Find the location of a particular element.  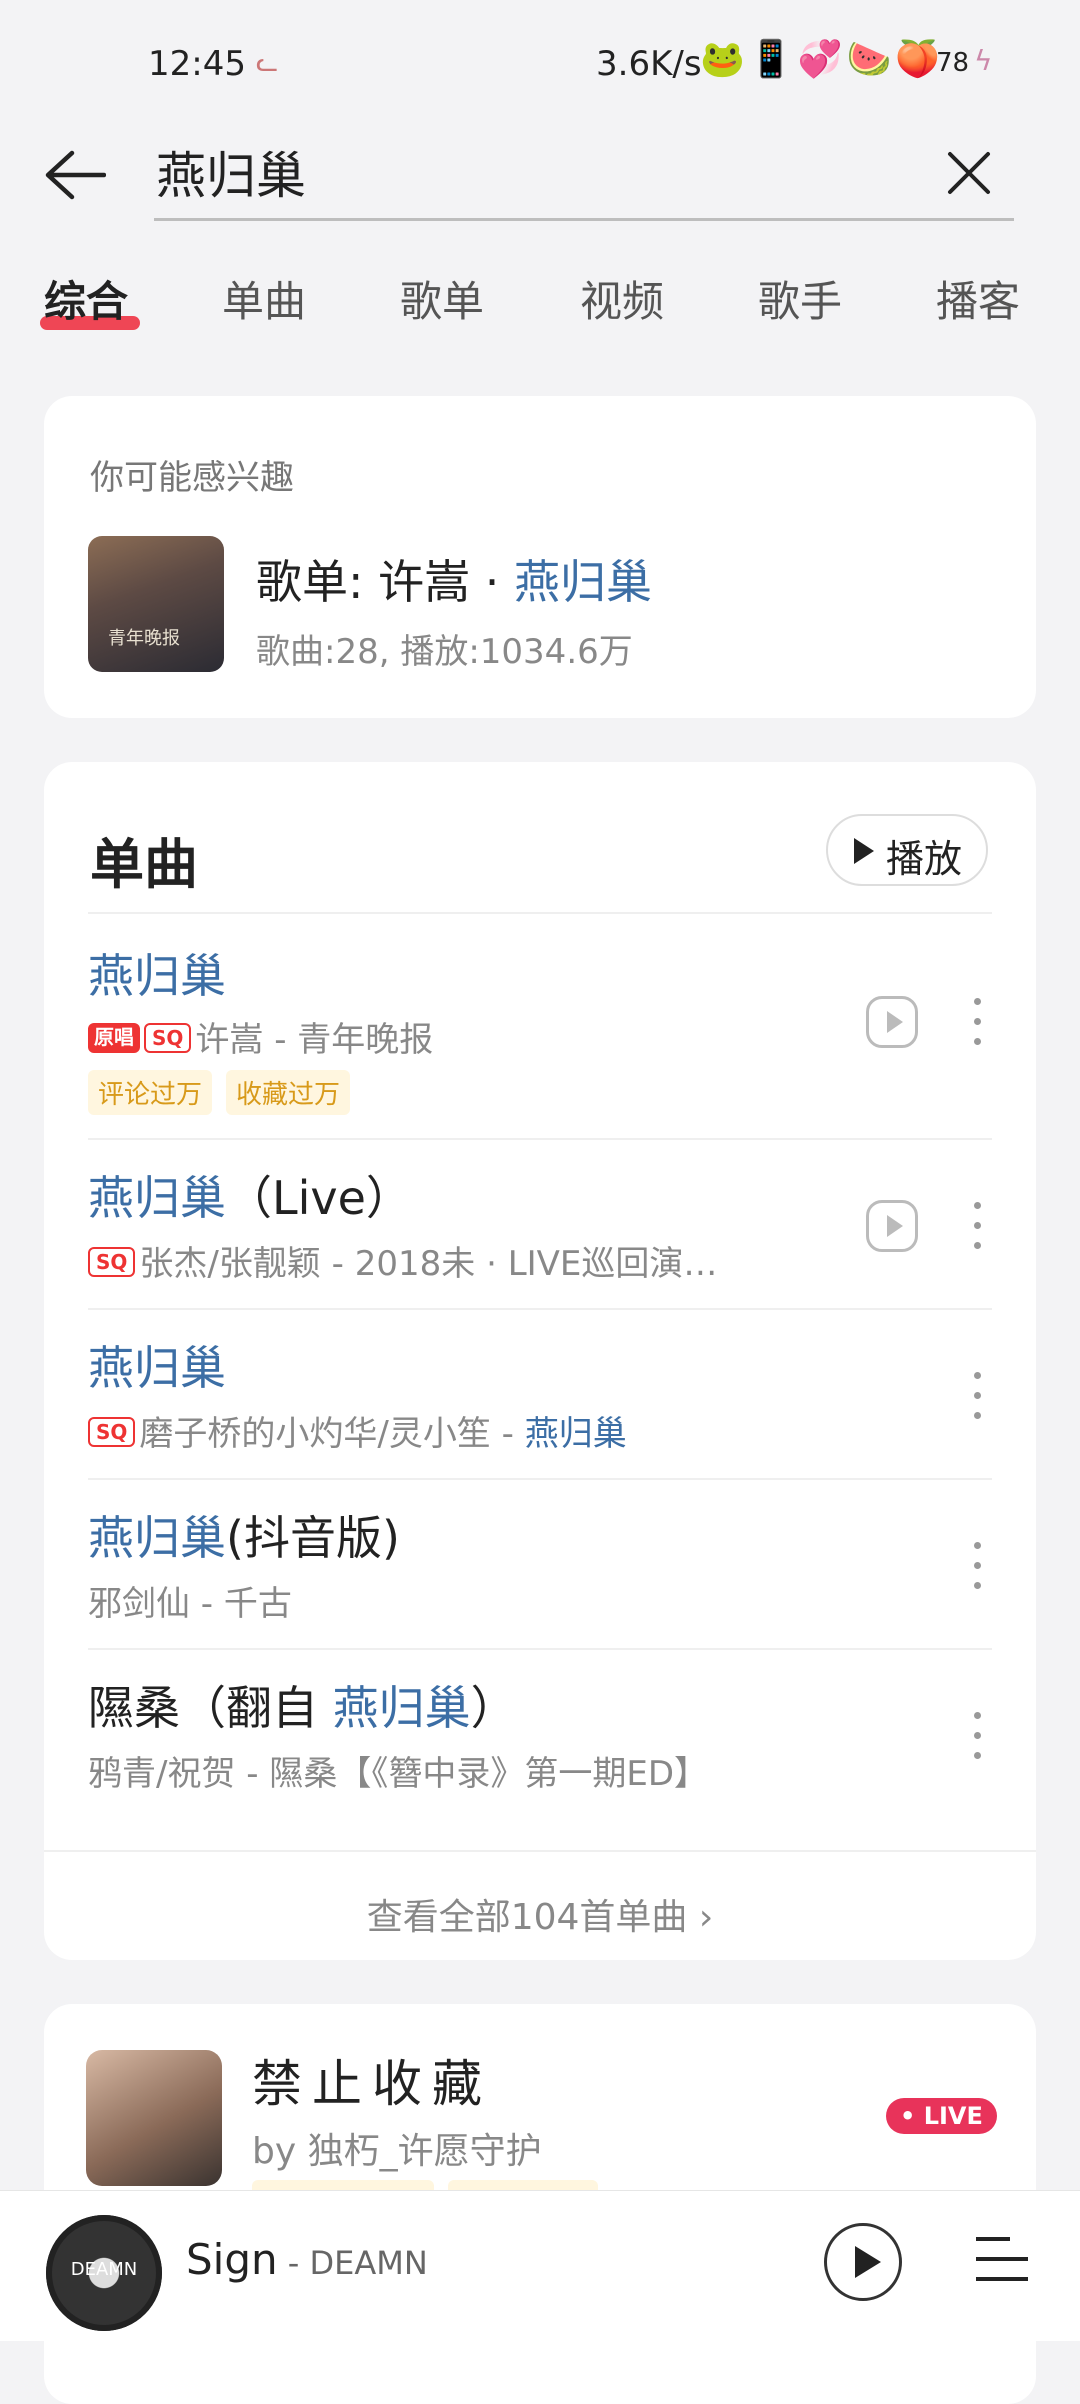

divider is located at coordinates (540, 1851).